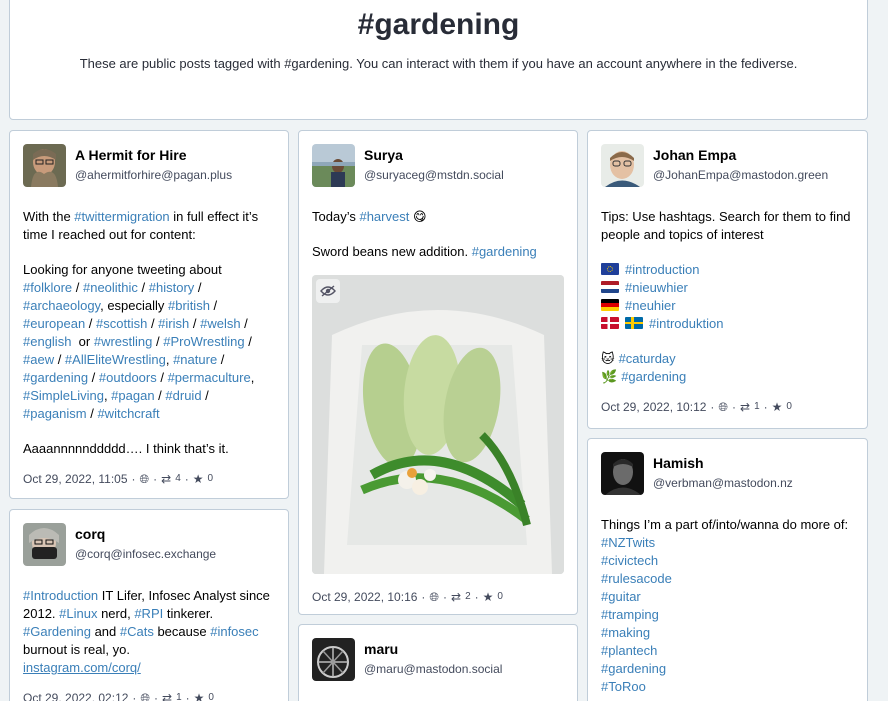  What do you see at coordinates (145, 554) in the screenshot?
I see `account-handle: @corq@infosec.exchange` at bounding box center [145, 554].